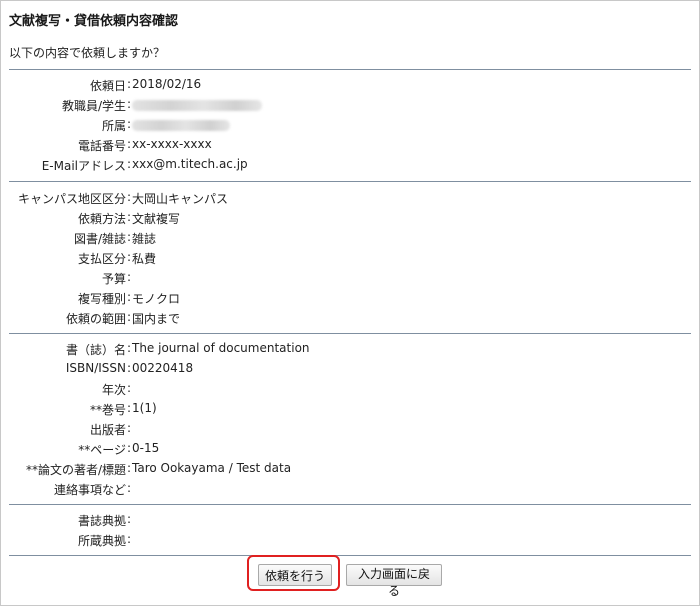 Image resolution: width=700 pixels, height=606 pixels. I want to click on field-row-phone: 電話番号 : xx-xxxx-xxxx, so click(346, 147).